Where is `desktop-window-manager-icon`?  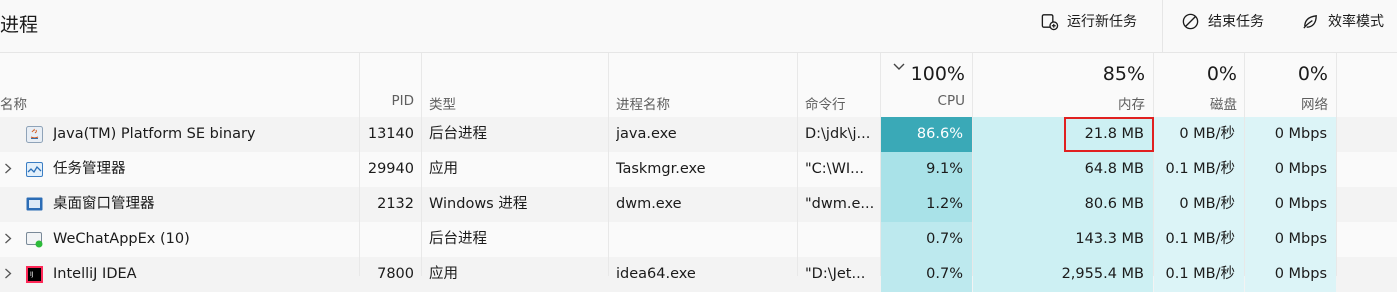 desktop-window-manager-icon is located at coordinates (34, 204).